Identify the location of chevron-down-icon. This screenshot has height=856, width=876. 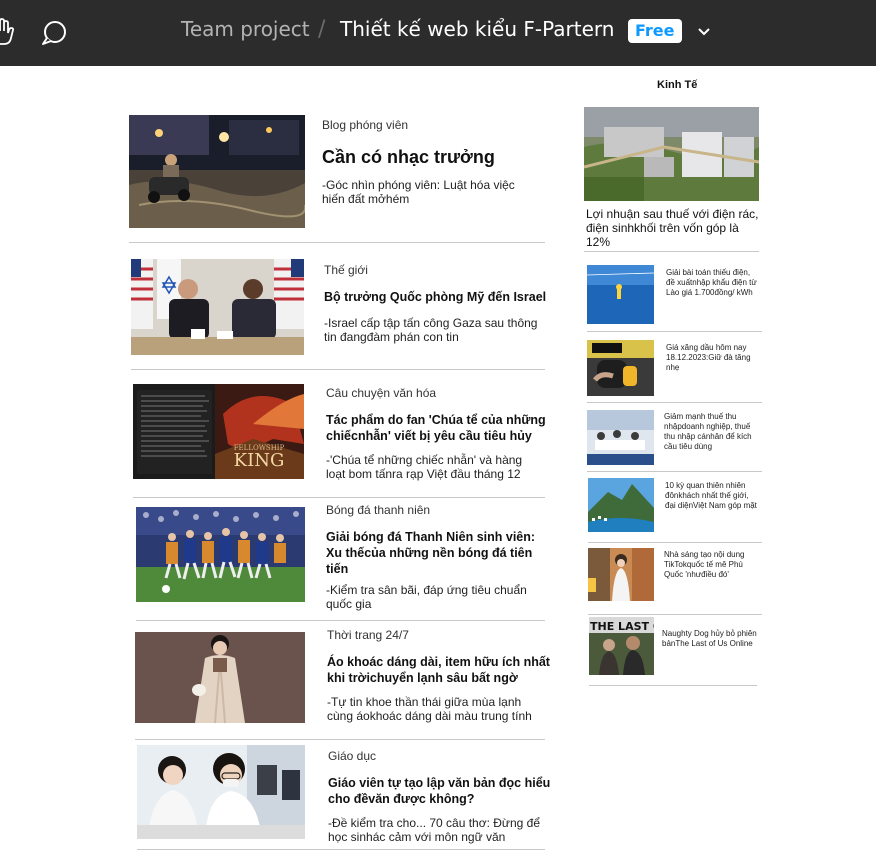
(704, 31).